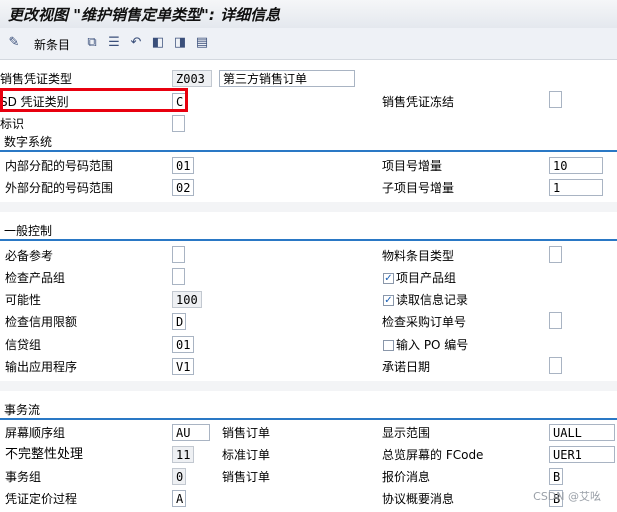 Image resolution: width=617 pixels, height=512 pixels. Describe the element at coordinates (388, 278) in the screenshot. I see `item-division-checkbox: ✓` at that location.